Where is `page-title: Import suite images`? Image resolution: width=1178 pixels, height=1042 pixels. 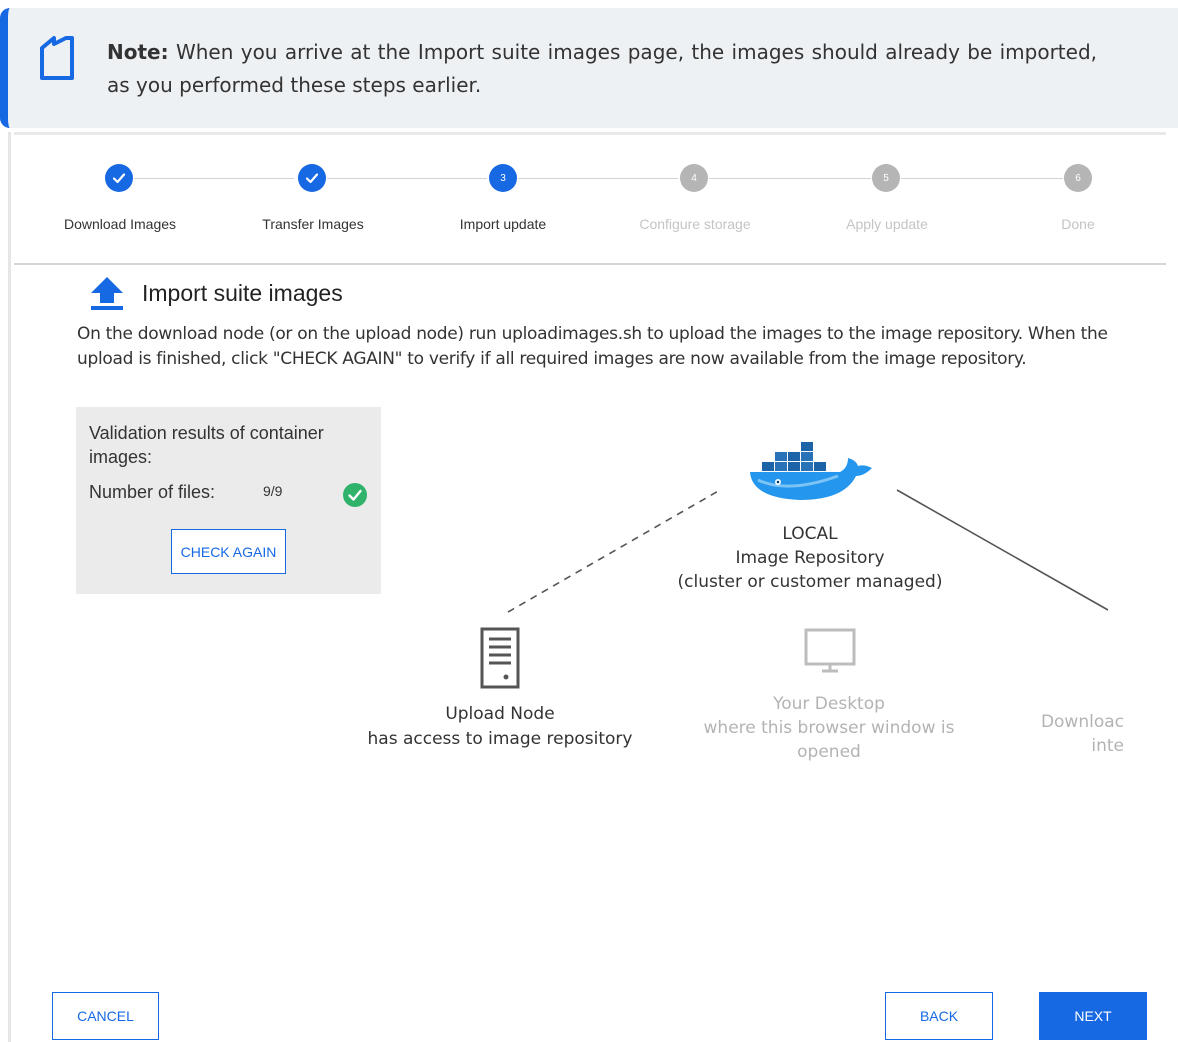
page-title: Import suite images is located at coordinates (242, 293).